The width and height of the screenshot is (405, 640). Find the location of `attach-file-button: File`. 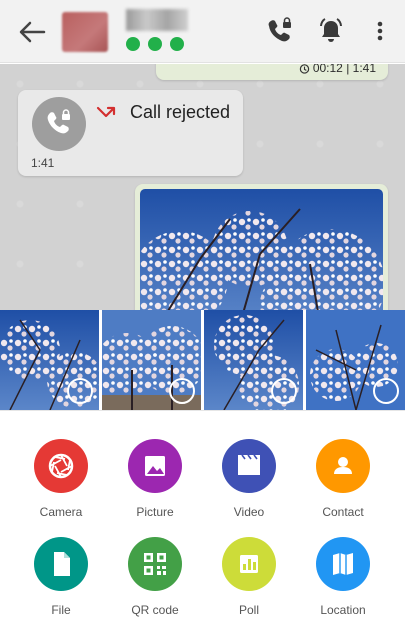

attach-file-button: File is located at coordinates (61, 584).